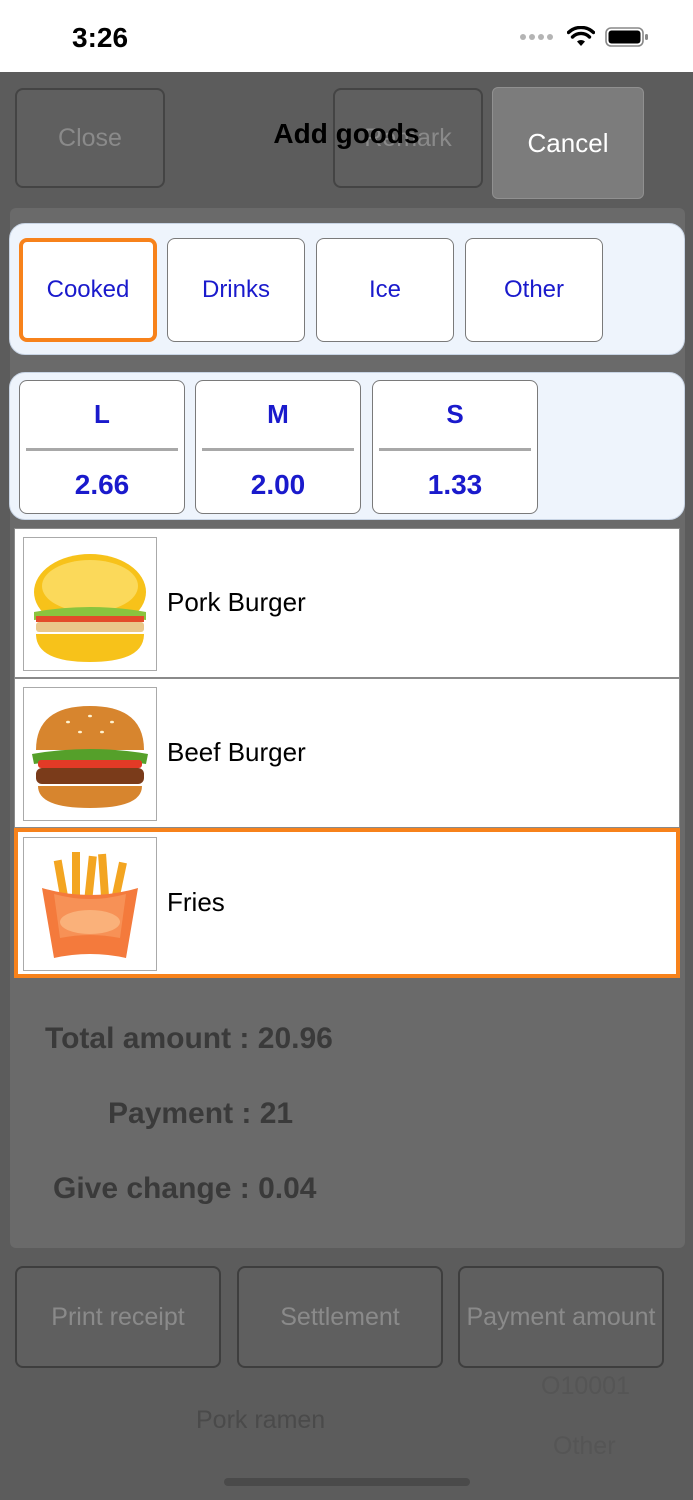 Image resolution: width=693 pixels, height=1500 pixels. Describe the element at coordinates (88, 290) in the screenshot. I see `category-cooked-button: Cooked` at that location.